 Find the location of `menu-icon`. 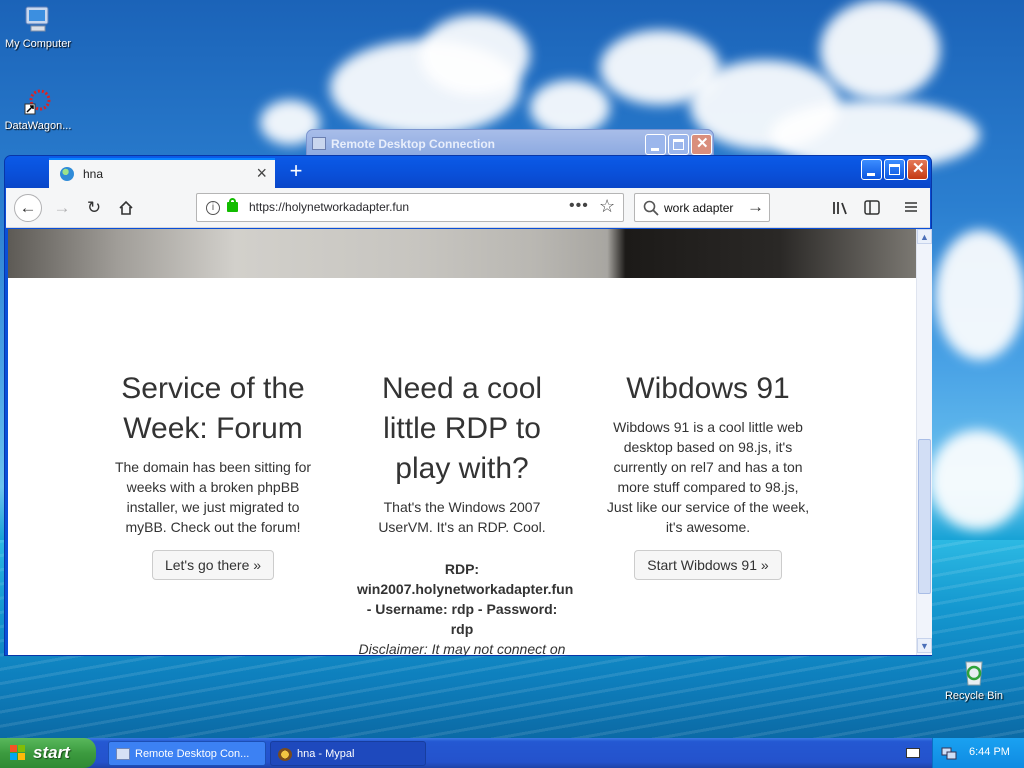

menu-icon is located at coordinates (911, 207).